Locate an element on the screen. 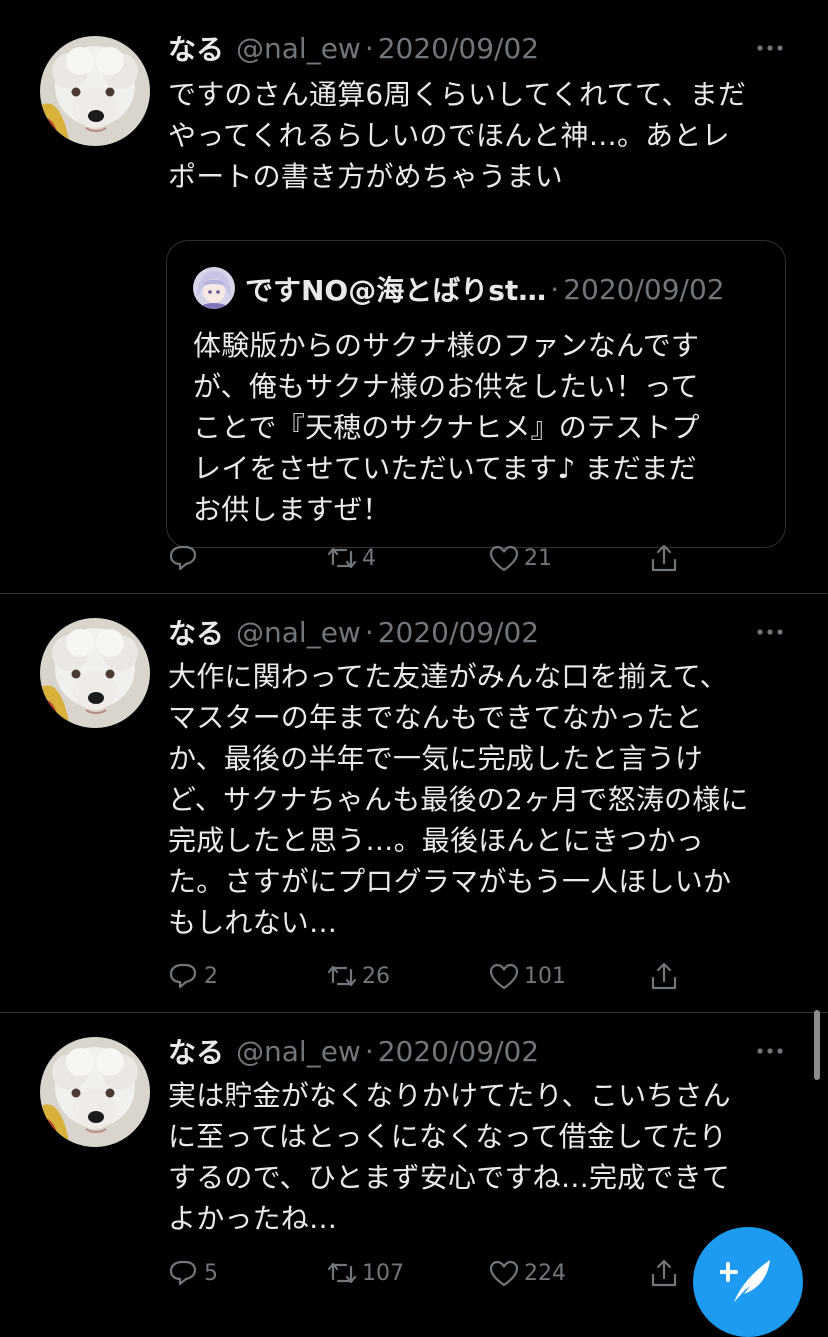 The height and width of the screenshot is (1337, 828). quoted-tweet-header: ですNO@海とばりst… · 2020/09/02 is located at coordinates (485, 289).